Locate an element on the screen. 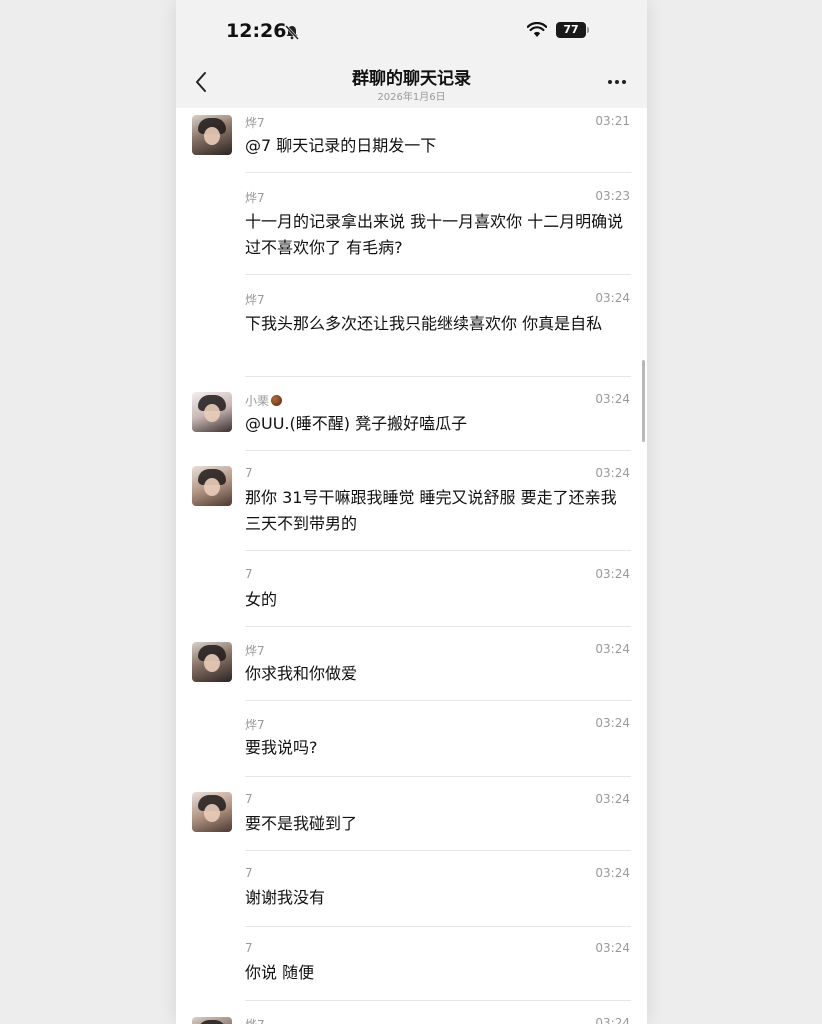  sender-name: 小栗 is located at coordinates (257, 401).